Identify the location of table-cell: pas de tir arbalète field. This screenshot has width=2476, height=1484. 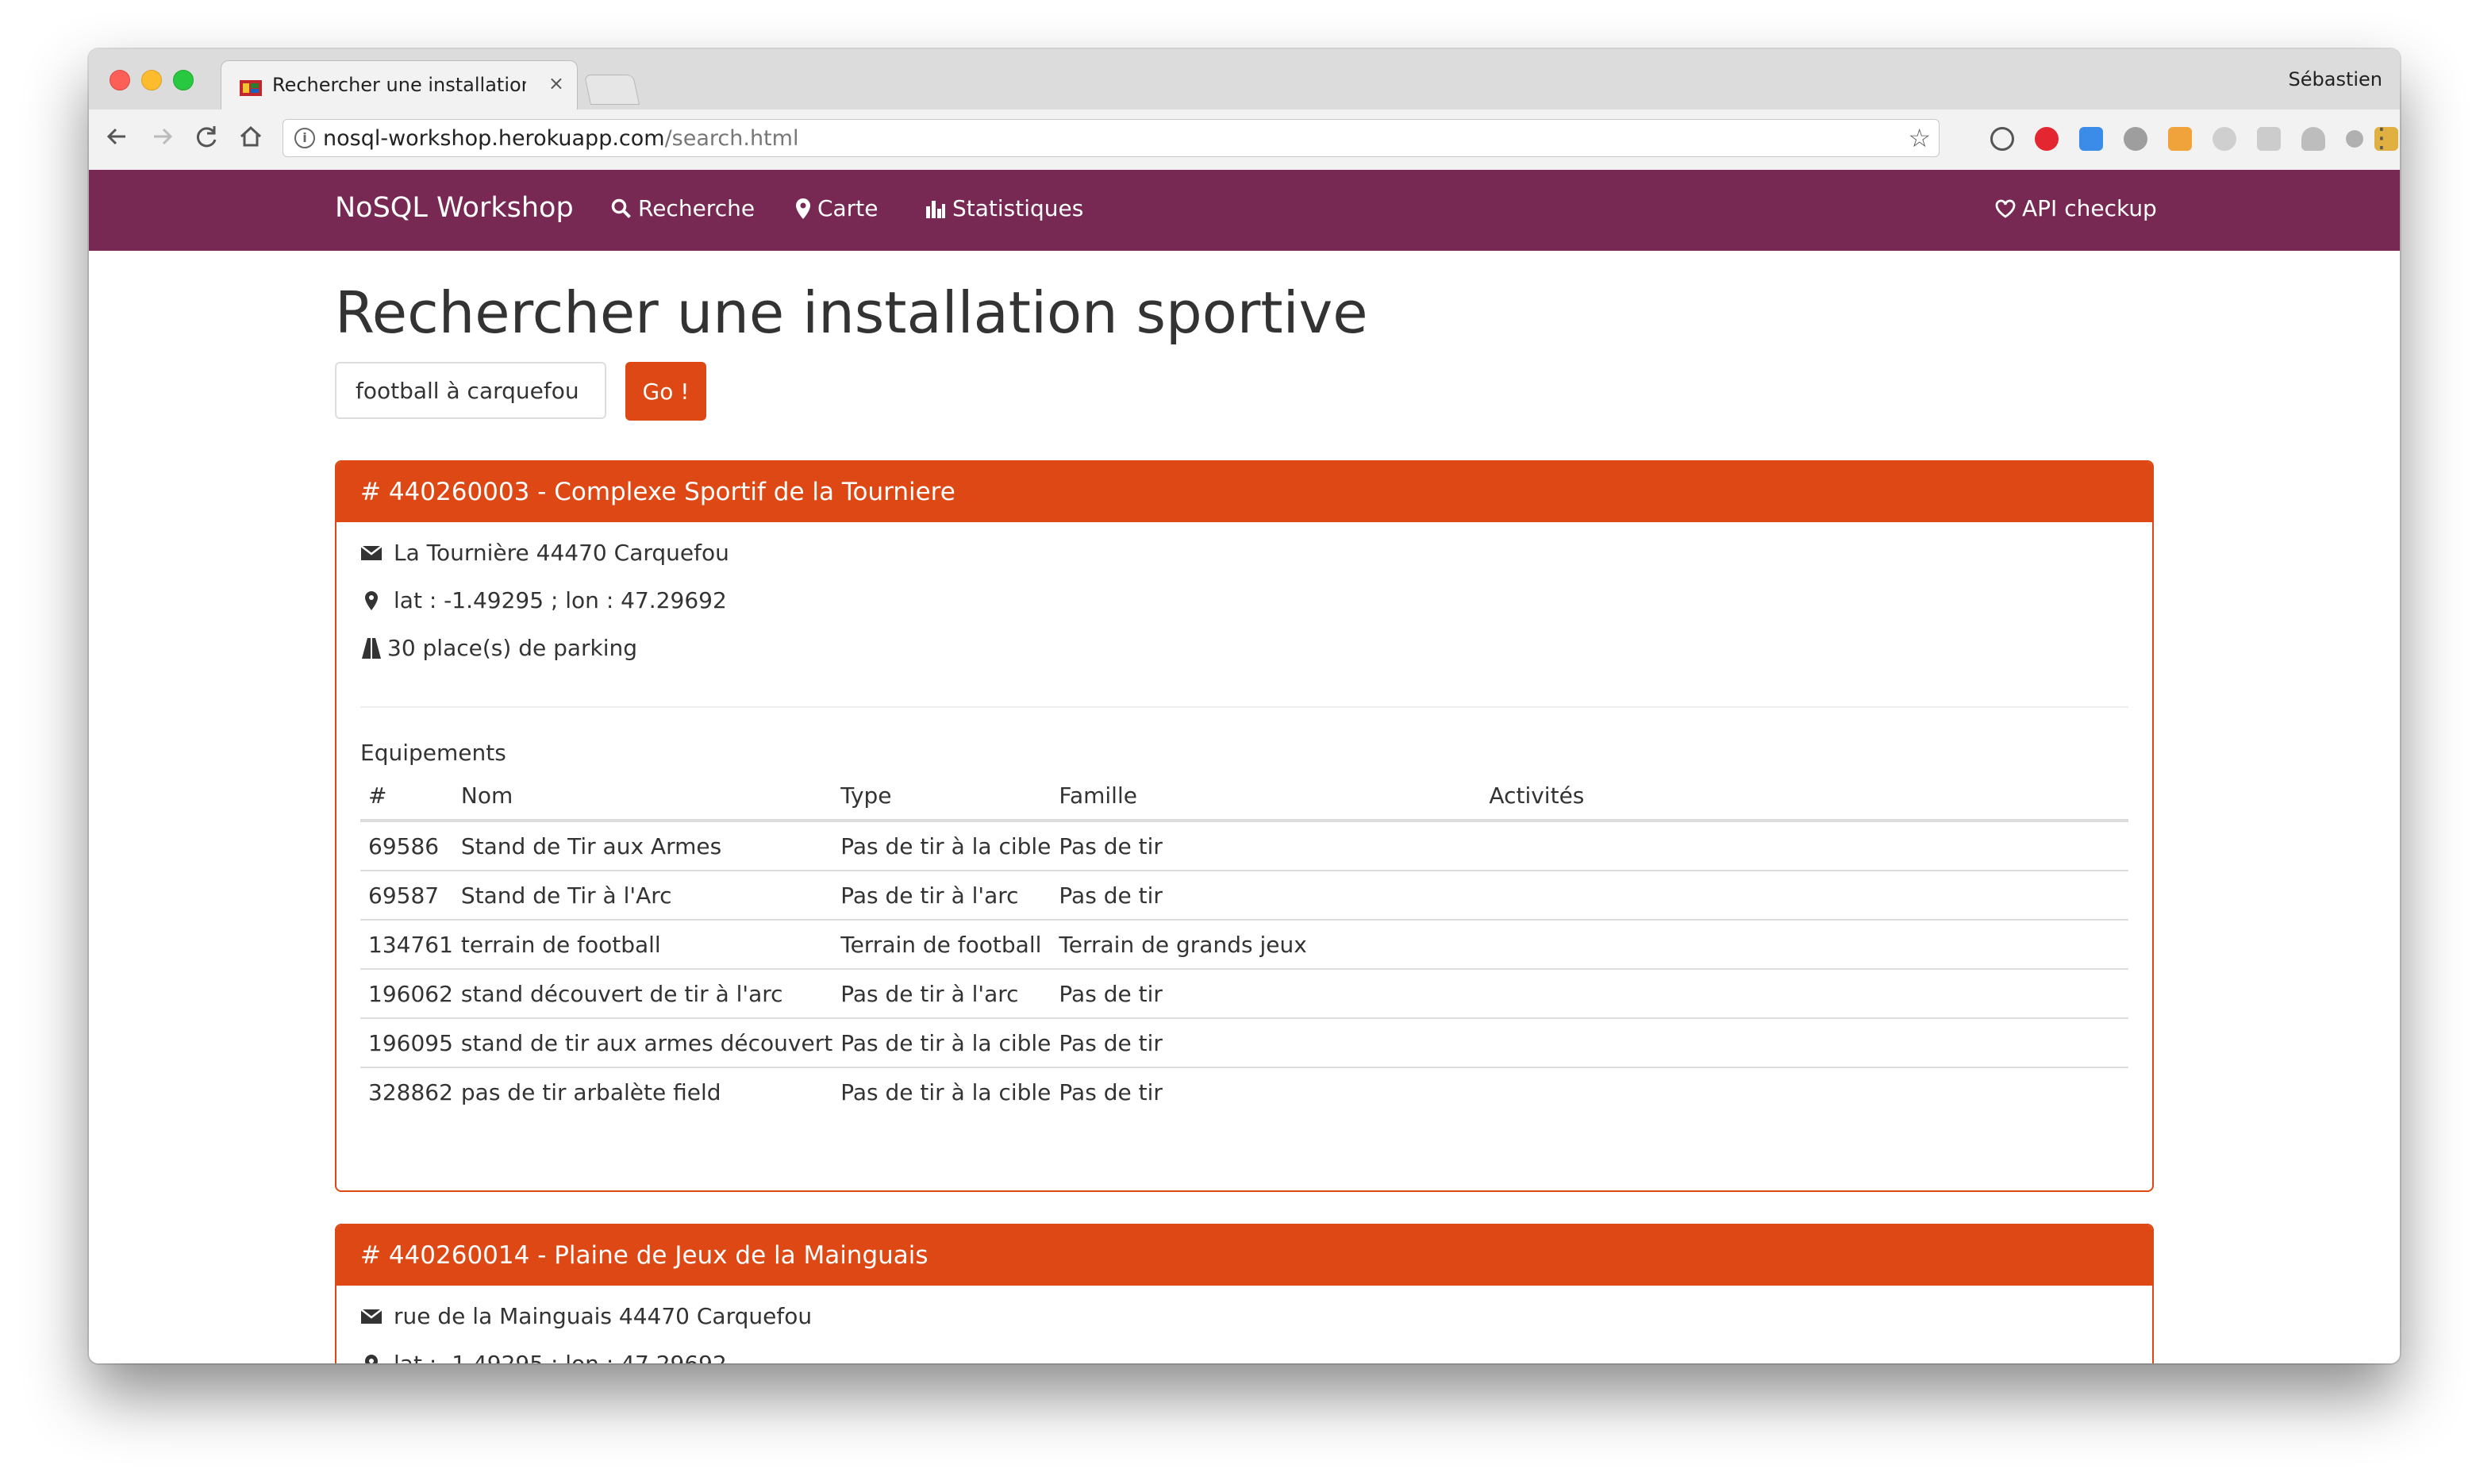
(590, 1091).